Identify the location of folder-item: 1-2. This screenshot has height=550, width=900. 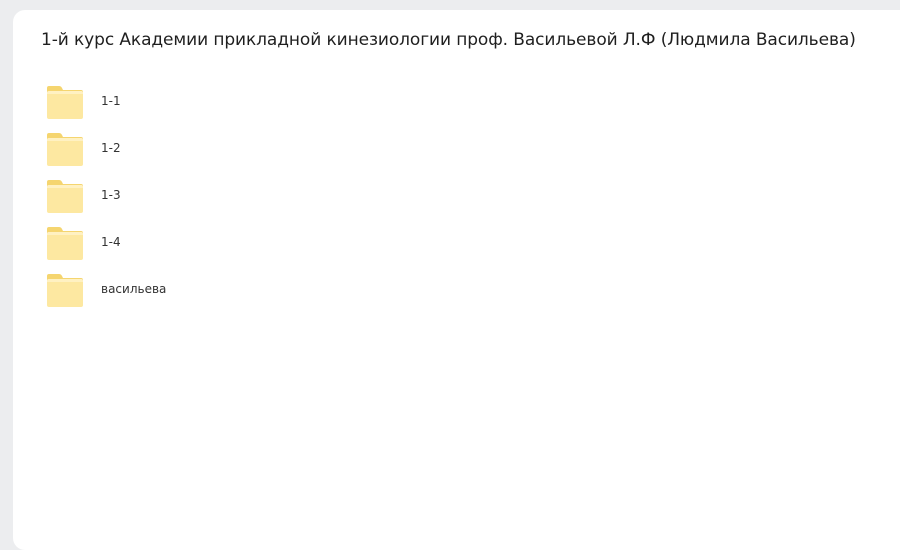
(106, 148).